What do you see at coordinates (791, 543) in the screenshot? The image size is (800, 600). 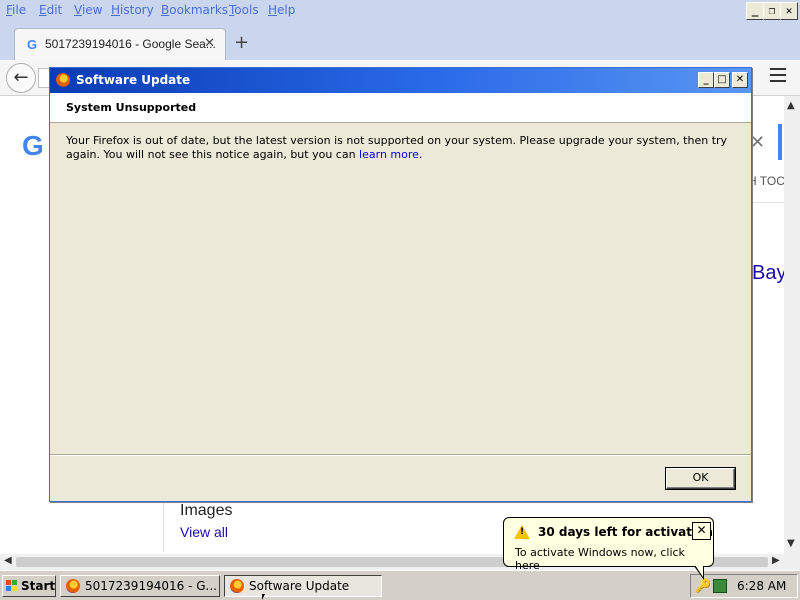 I see `scroll-down-icon: ▼` at bounding box center [791, 543].